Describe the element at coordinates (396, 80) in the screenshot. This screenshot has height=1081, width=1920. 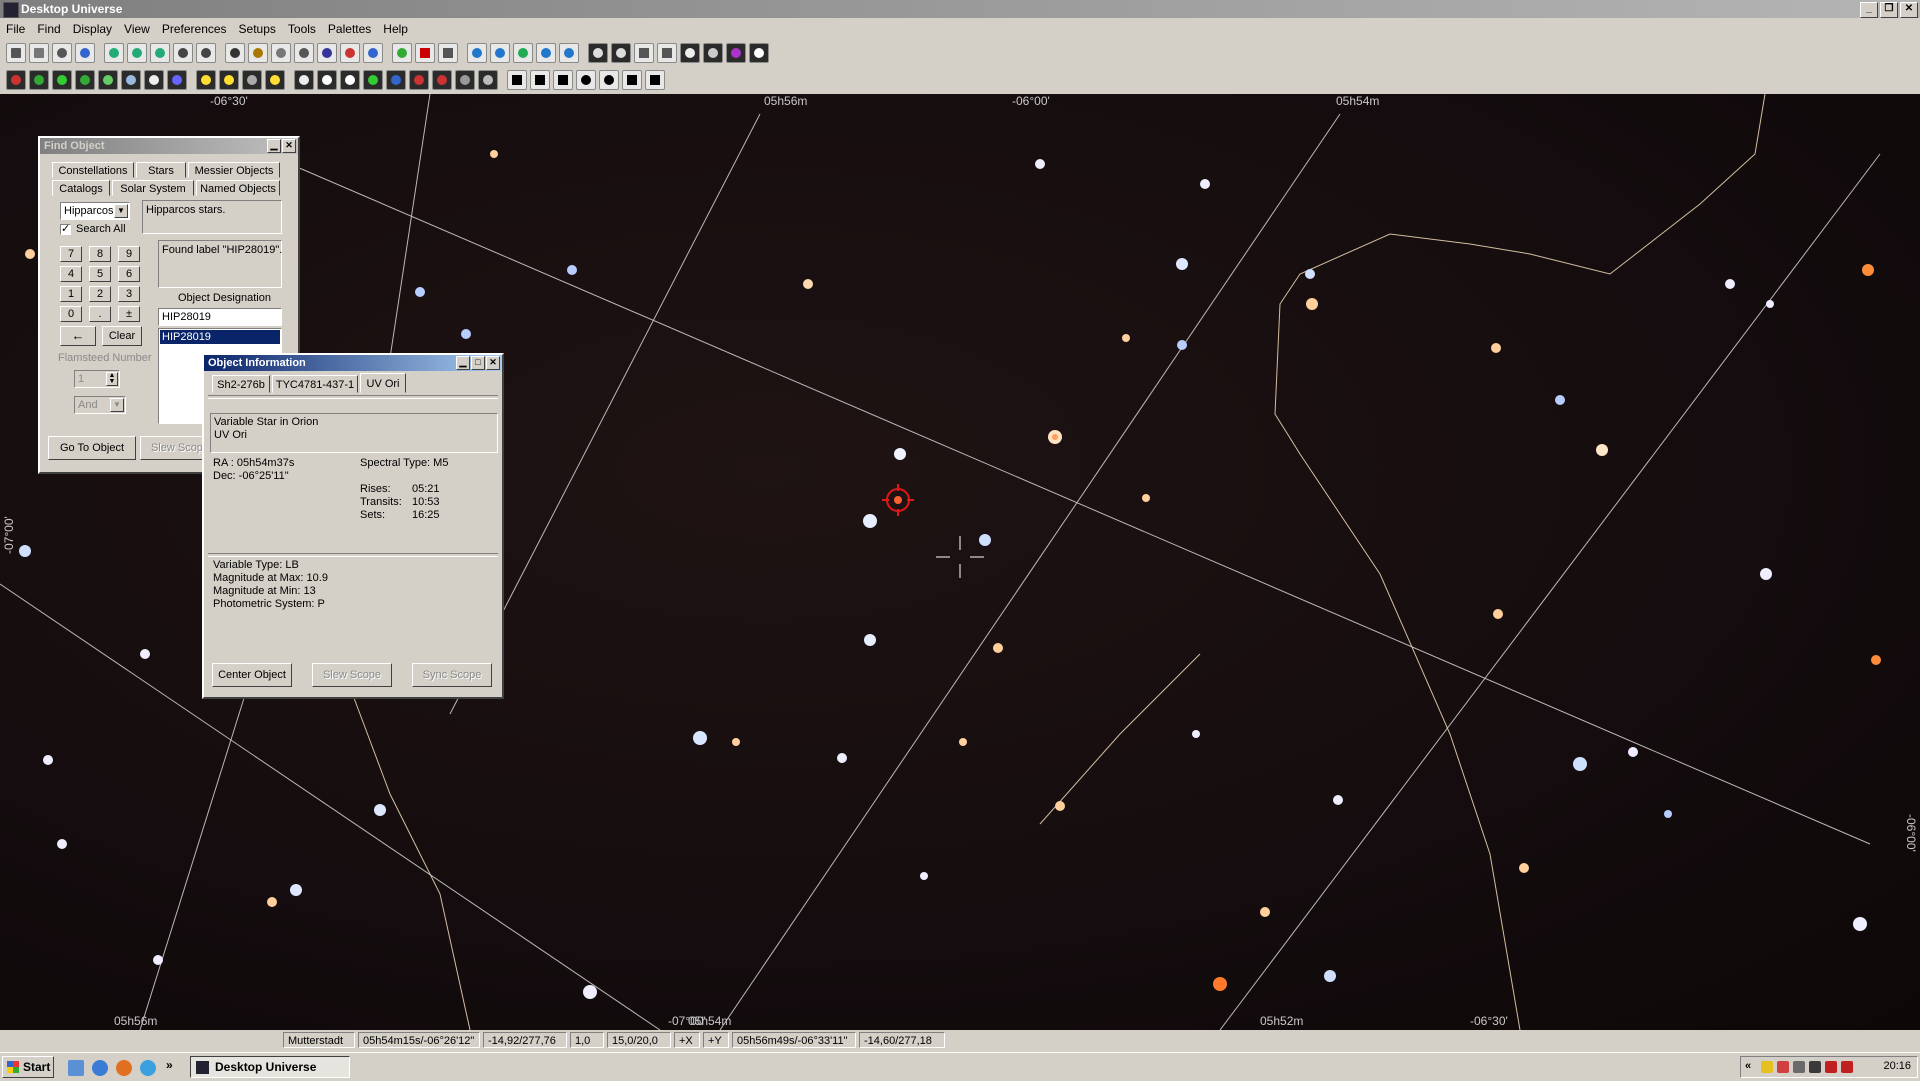
I see `earth-icon` at that location.